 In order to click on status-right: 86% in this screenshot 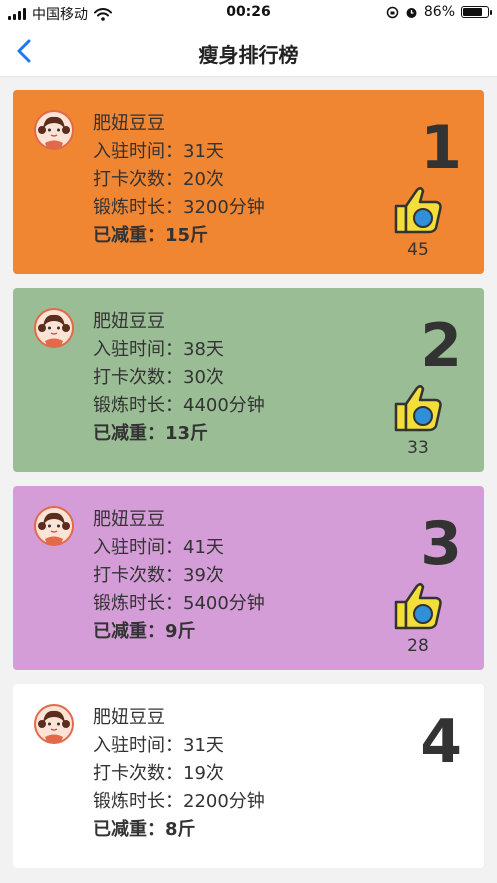, I will do `click(439, 12)`.